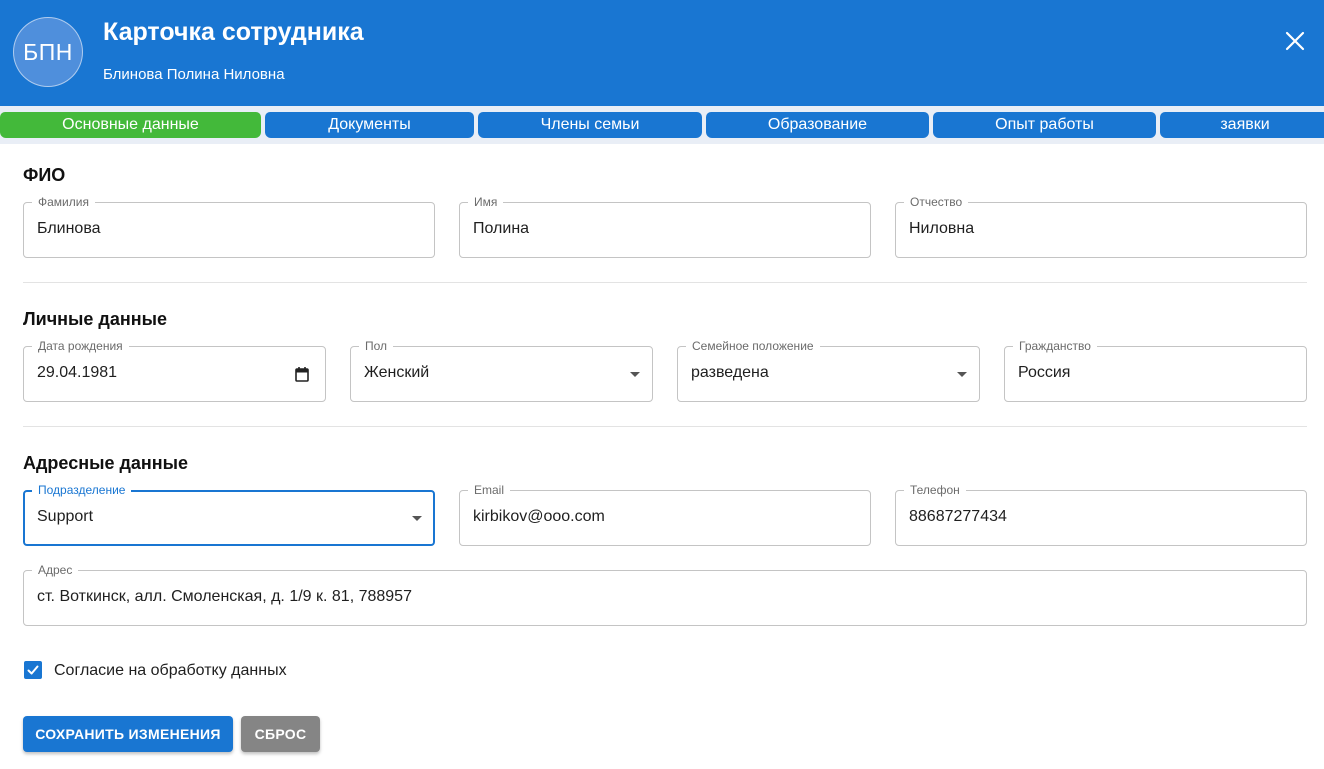  Describe the element at coordinates (590, 125) in the screenshot. I see `tab-family: Члены семьи` at that location.